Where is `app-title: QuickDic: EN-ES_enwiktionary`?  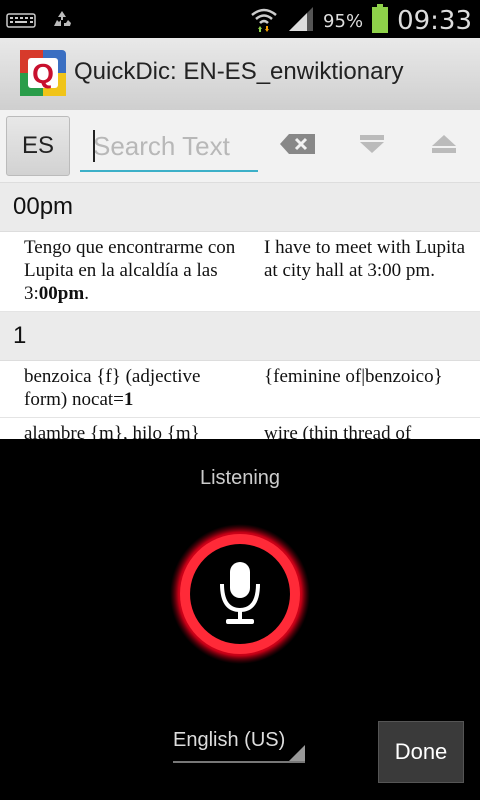
app-title: QuickDic: EN-ES_enwiktionary is located at coordinates (239, 71).